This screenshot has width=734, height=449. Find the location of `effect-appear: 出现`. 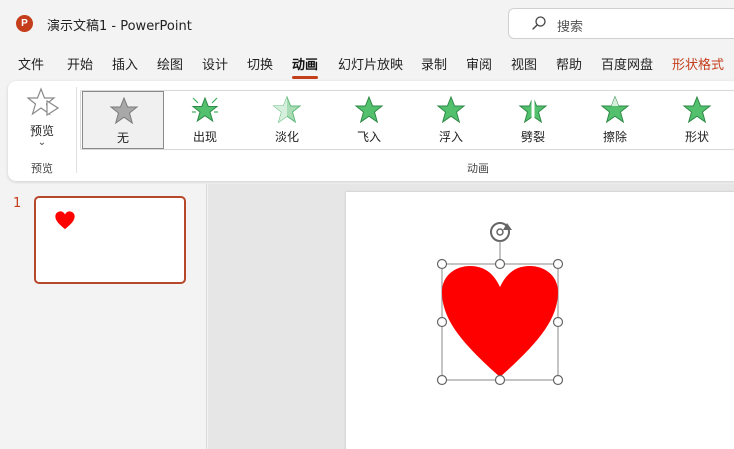

effect-appear: 出现 is located at coordinates (205, 120).